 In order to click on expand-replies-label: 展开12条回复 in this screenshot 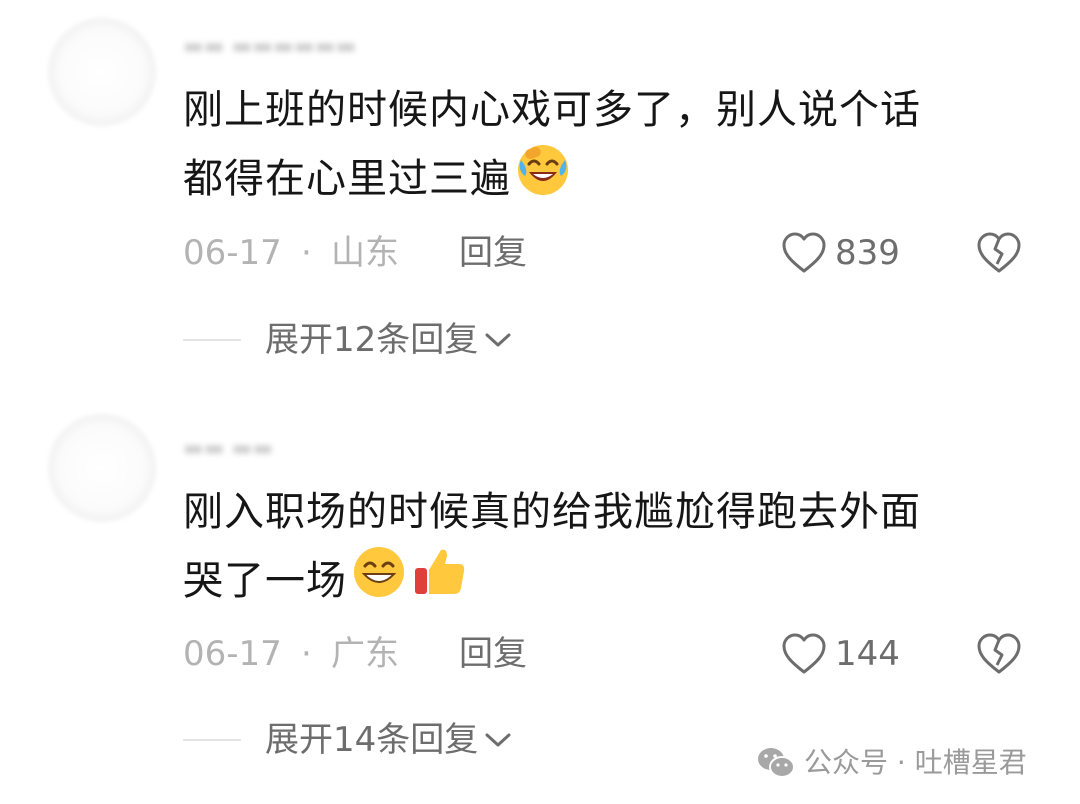, I will do `click(372, 340)`.